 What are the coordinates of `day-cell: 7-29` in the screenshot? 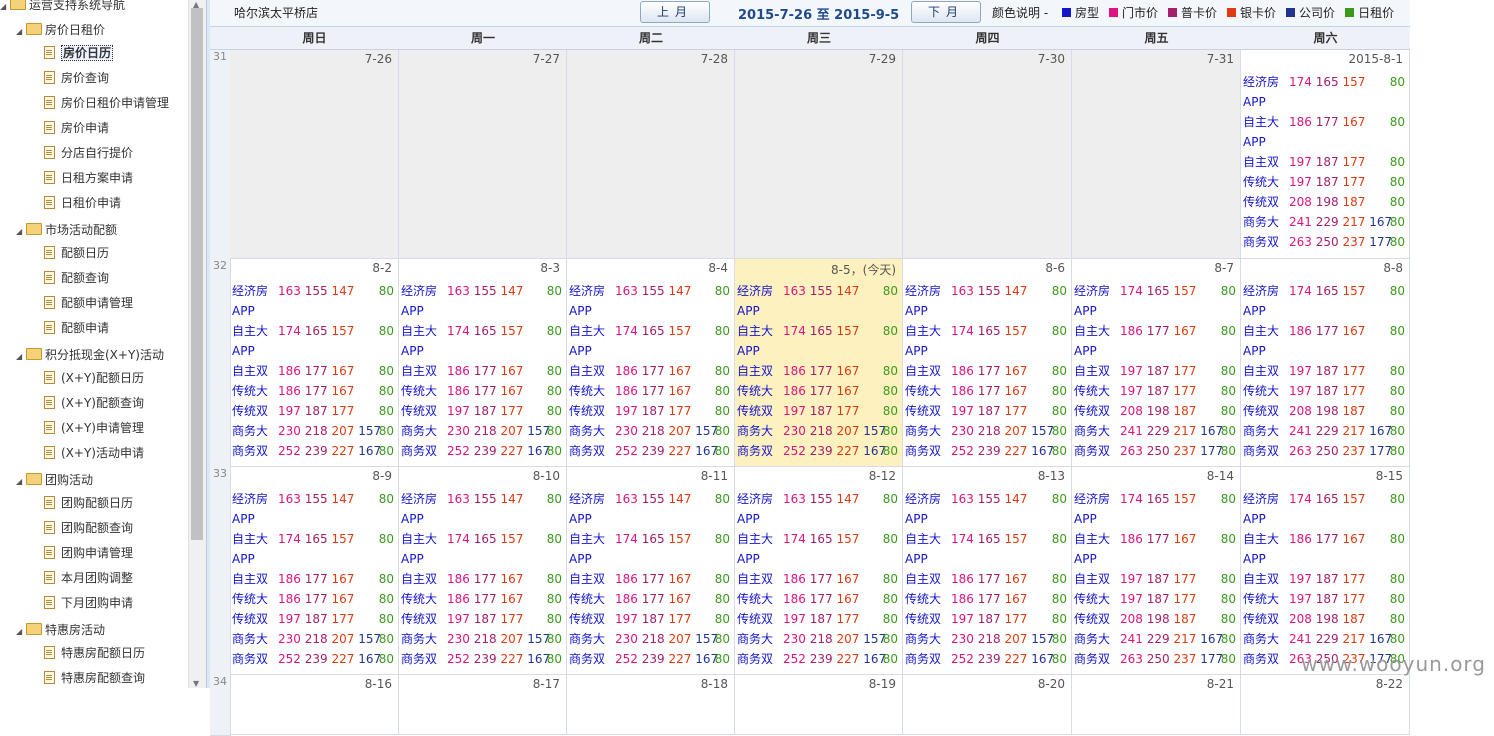 It's located at (819, 154).